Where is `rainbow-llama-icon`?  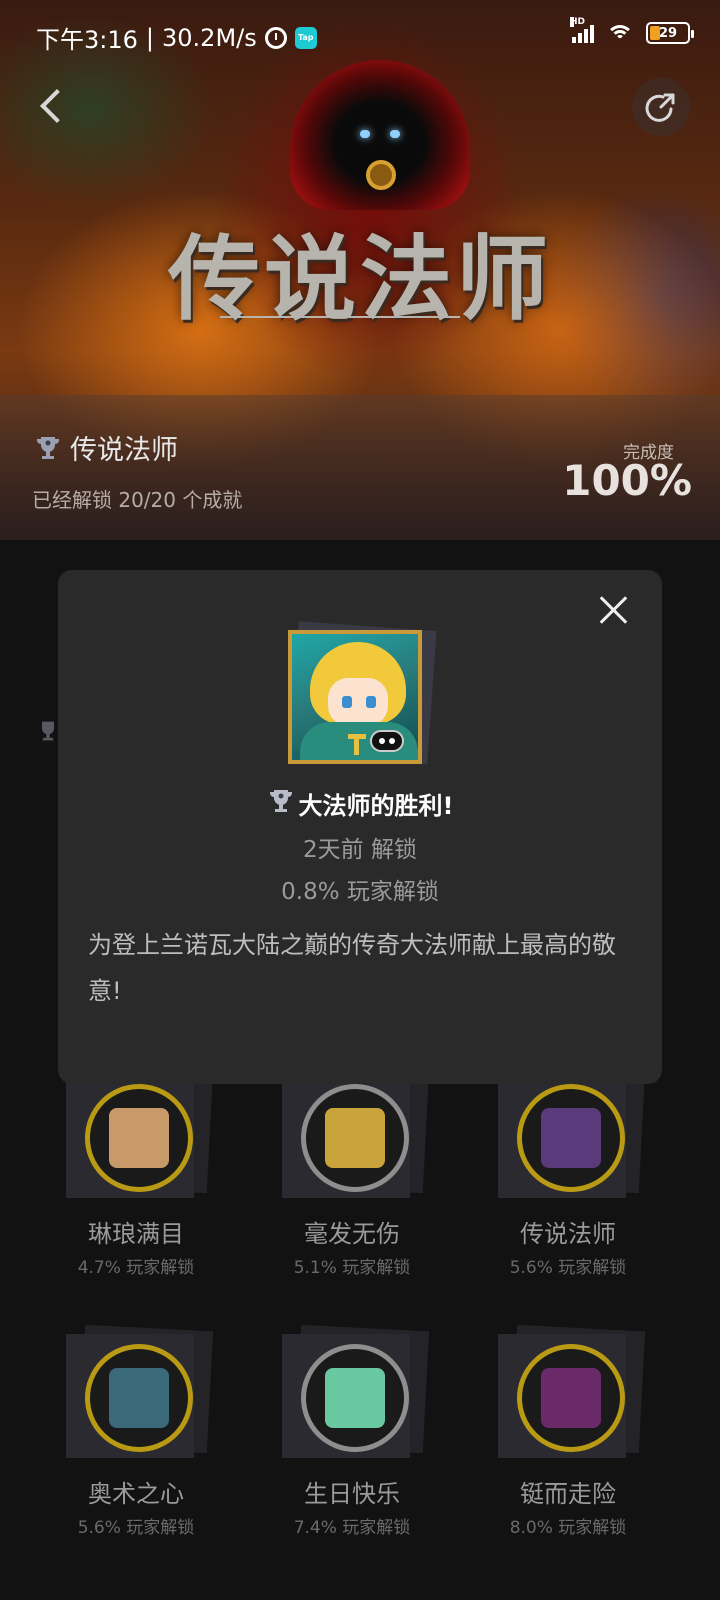
rainbow-llama-icon is located at coordinates (355, 1398).